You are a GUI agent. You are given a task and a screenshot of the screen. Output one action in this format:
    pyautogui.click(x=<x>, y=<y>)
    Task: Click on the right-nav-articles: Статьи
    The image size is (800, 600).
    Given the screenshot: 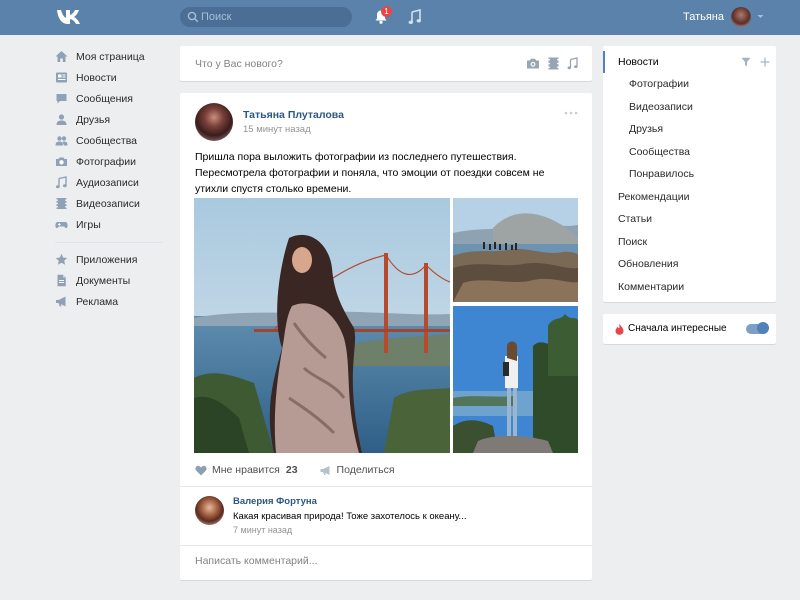 What is the action you would take?
    pyautogui.click(x=635, y=219)
    